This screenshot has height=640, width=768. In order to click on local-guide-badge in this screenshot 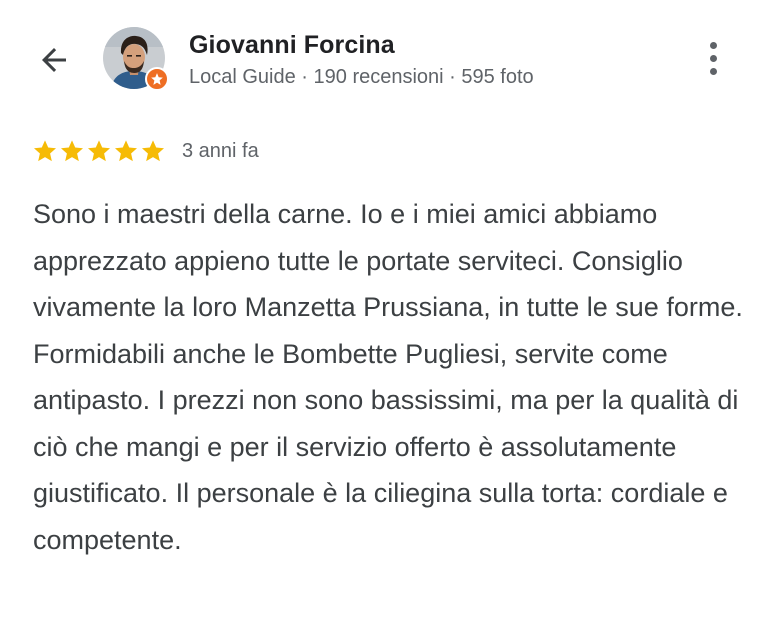, I will do `click(157, 79)`.